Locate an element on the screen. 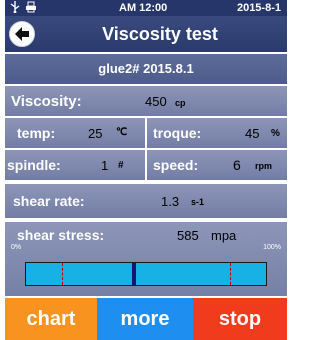 This screenshot has width=320, height=340. shear-rate-row: shear rate: 1.3 s-1 is located at coordinates (146, 201).